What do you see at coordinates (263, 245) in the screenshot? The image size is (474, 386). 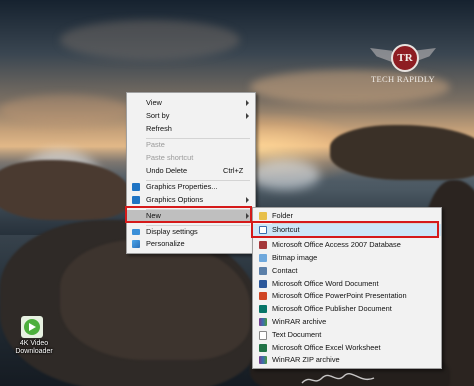 I see `access-icon` at bounding box center [263, 245].